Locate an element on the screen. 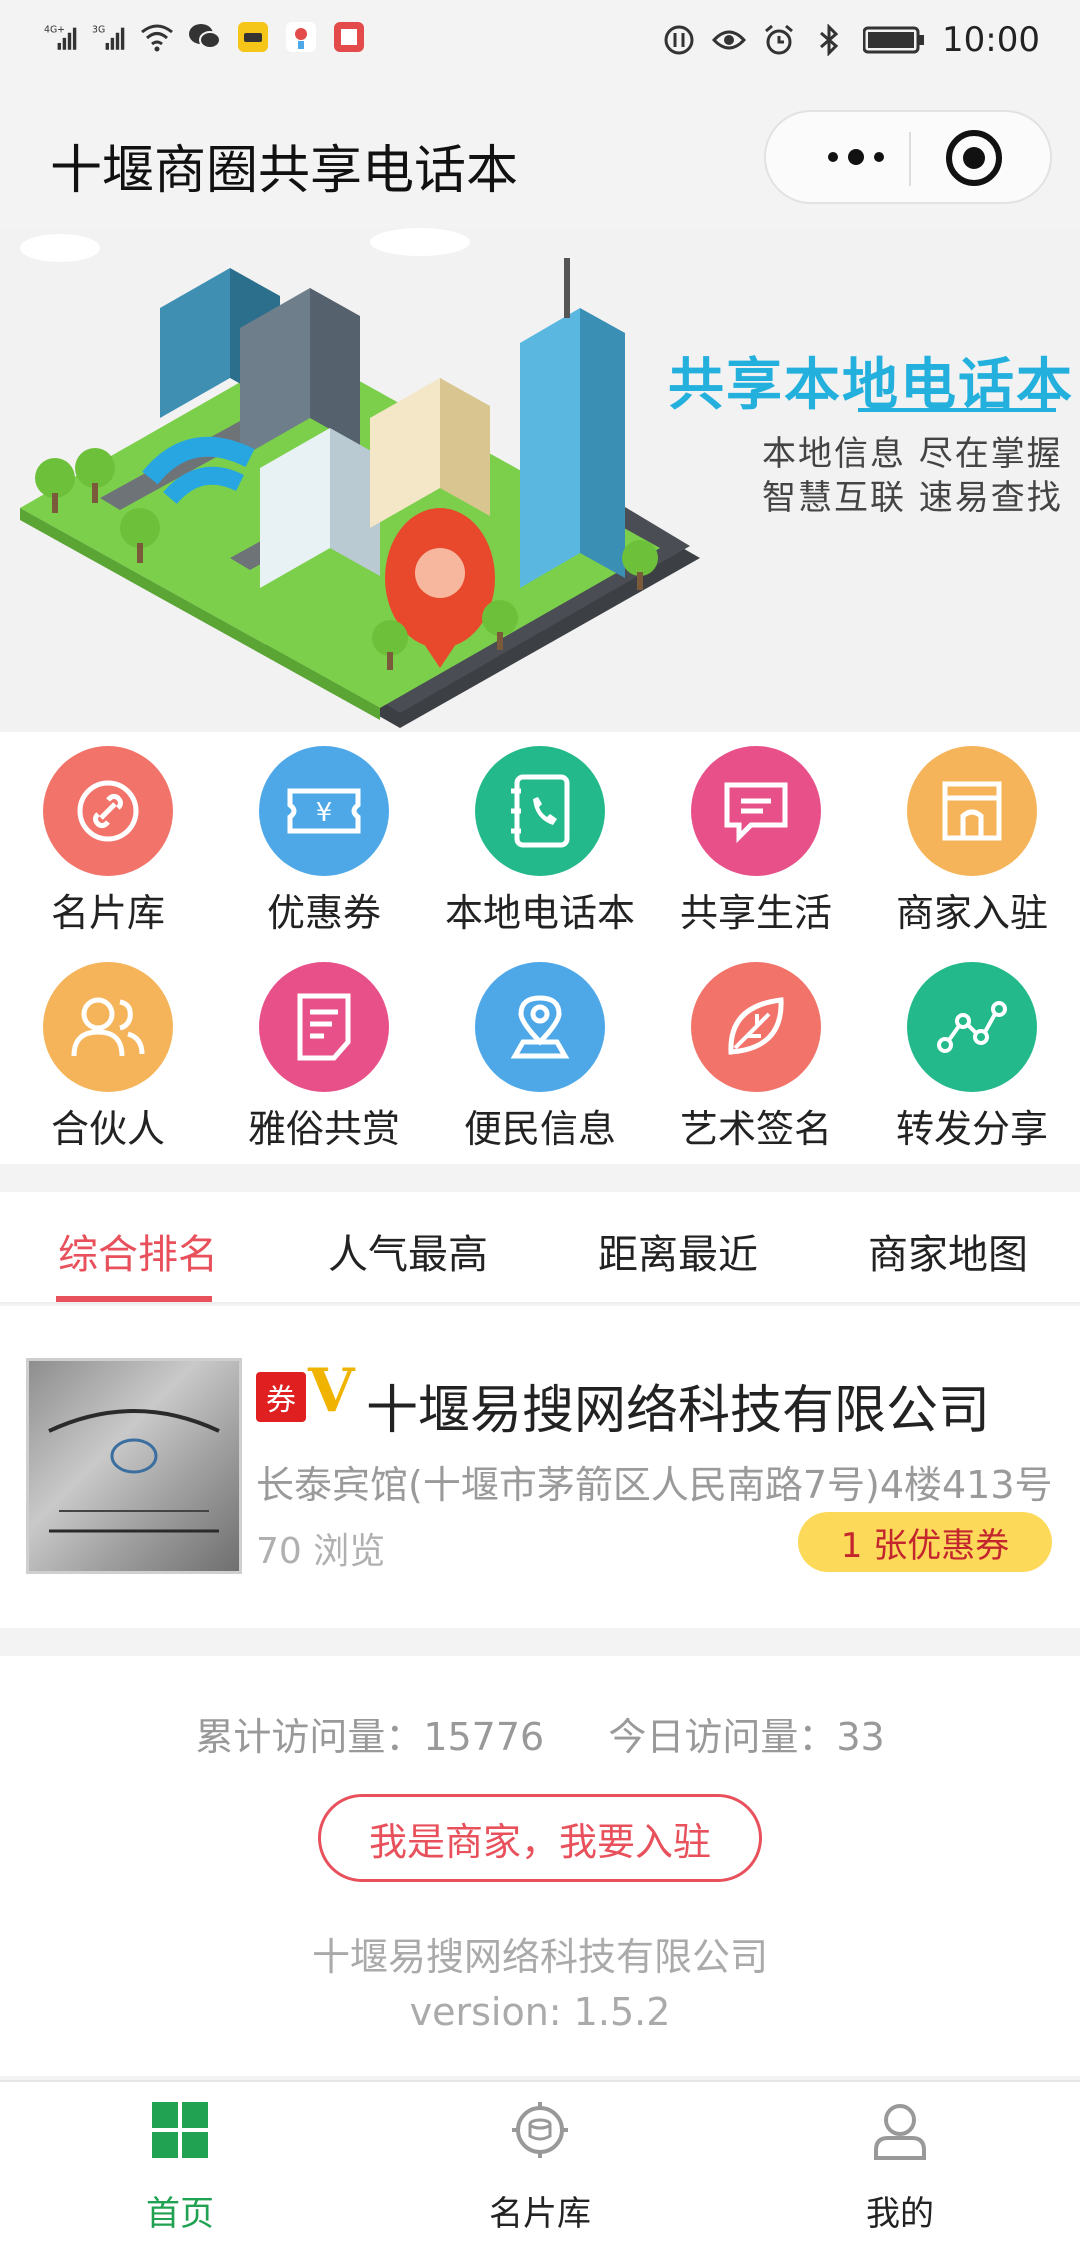  capsule-divider is located at coordinates (910, 159).